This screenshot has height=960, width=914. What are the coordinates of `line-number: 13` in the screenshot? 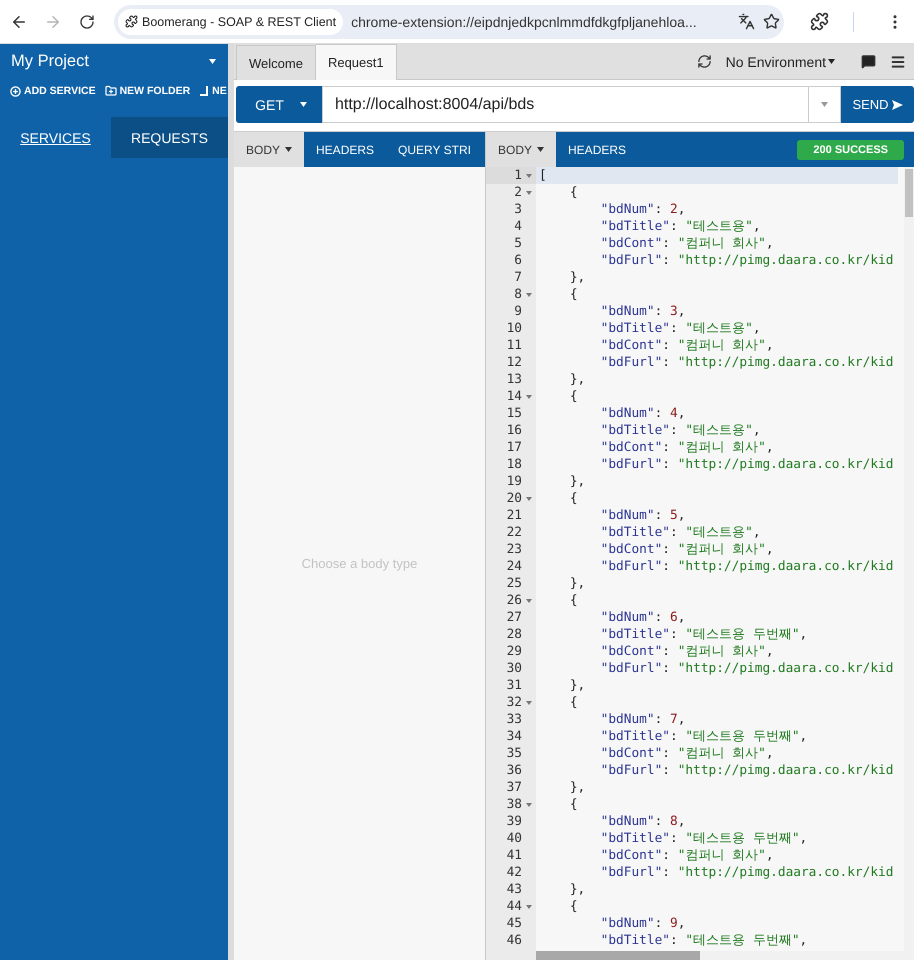 It's located at (514, 379).